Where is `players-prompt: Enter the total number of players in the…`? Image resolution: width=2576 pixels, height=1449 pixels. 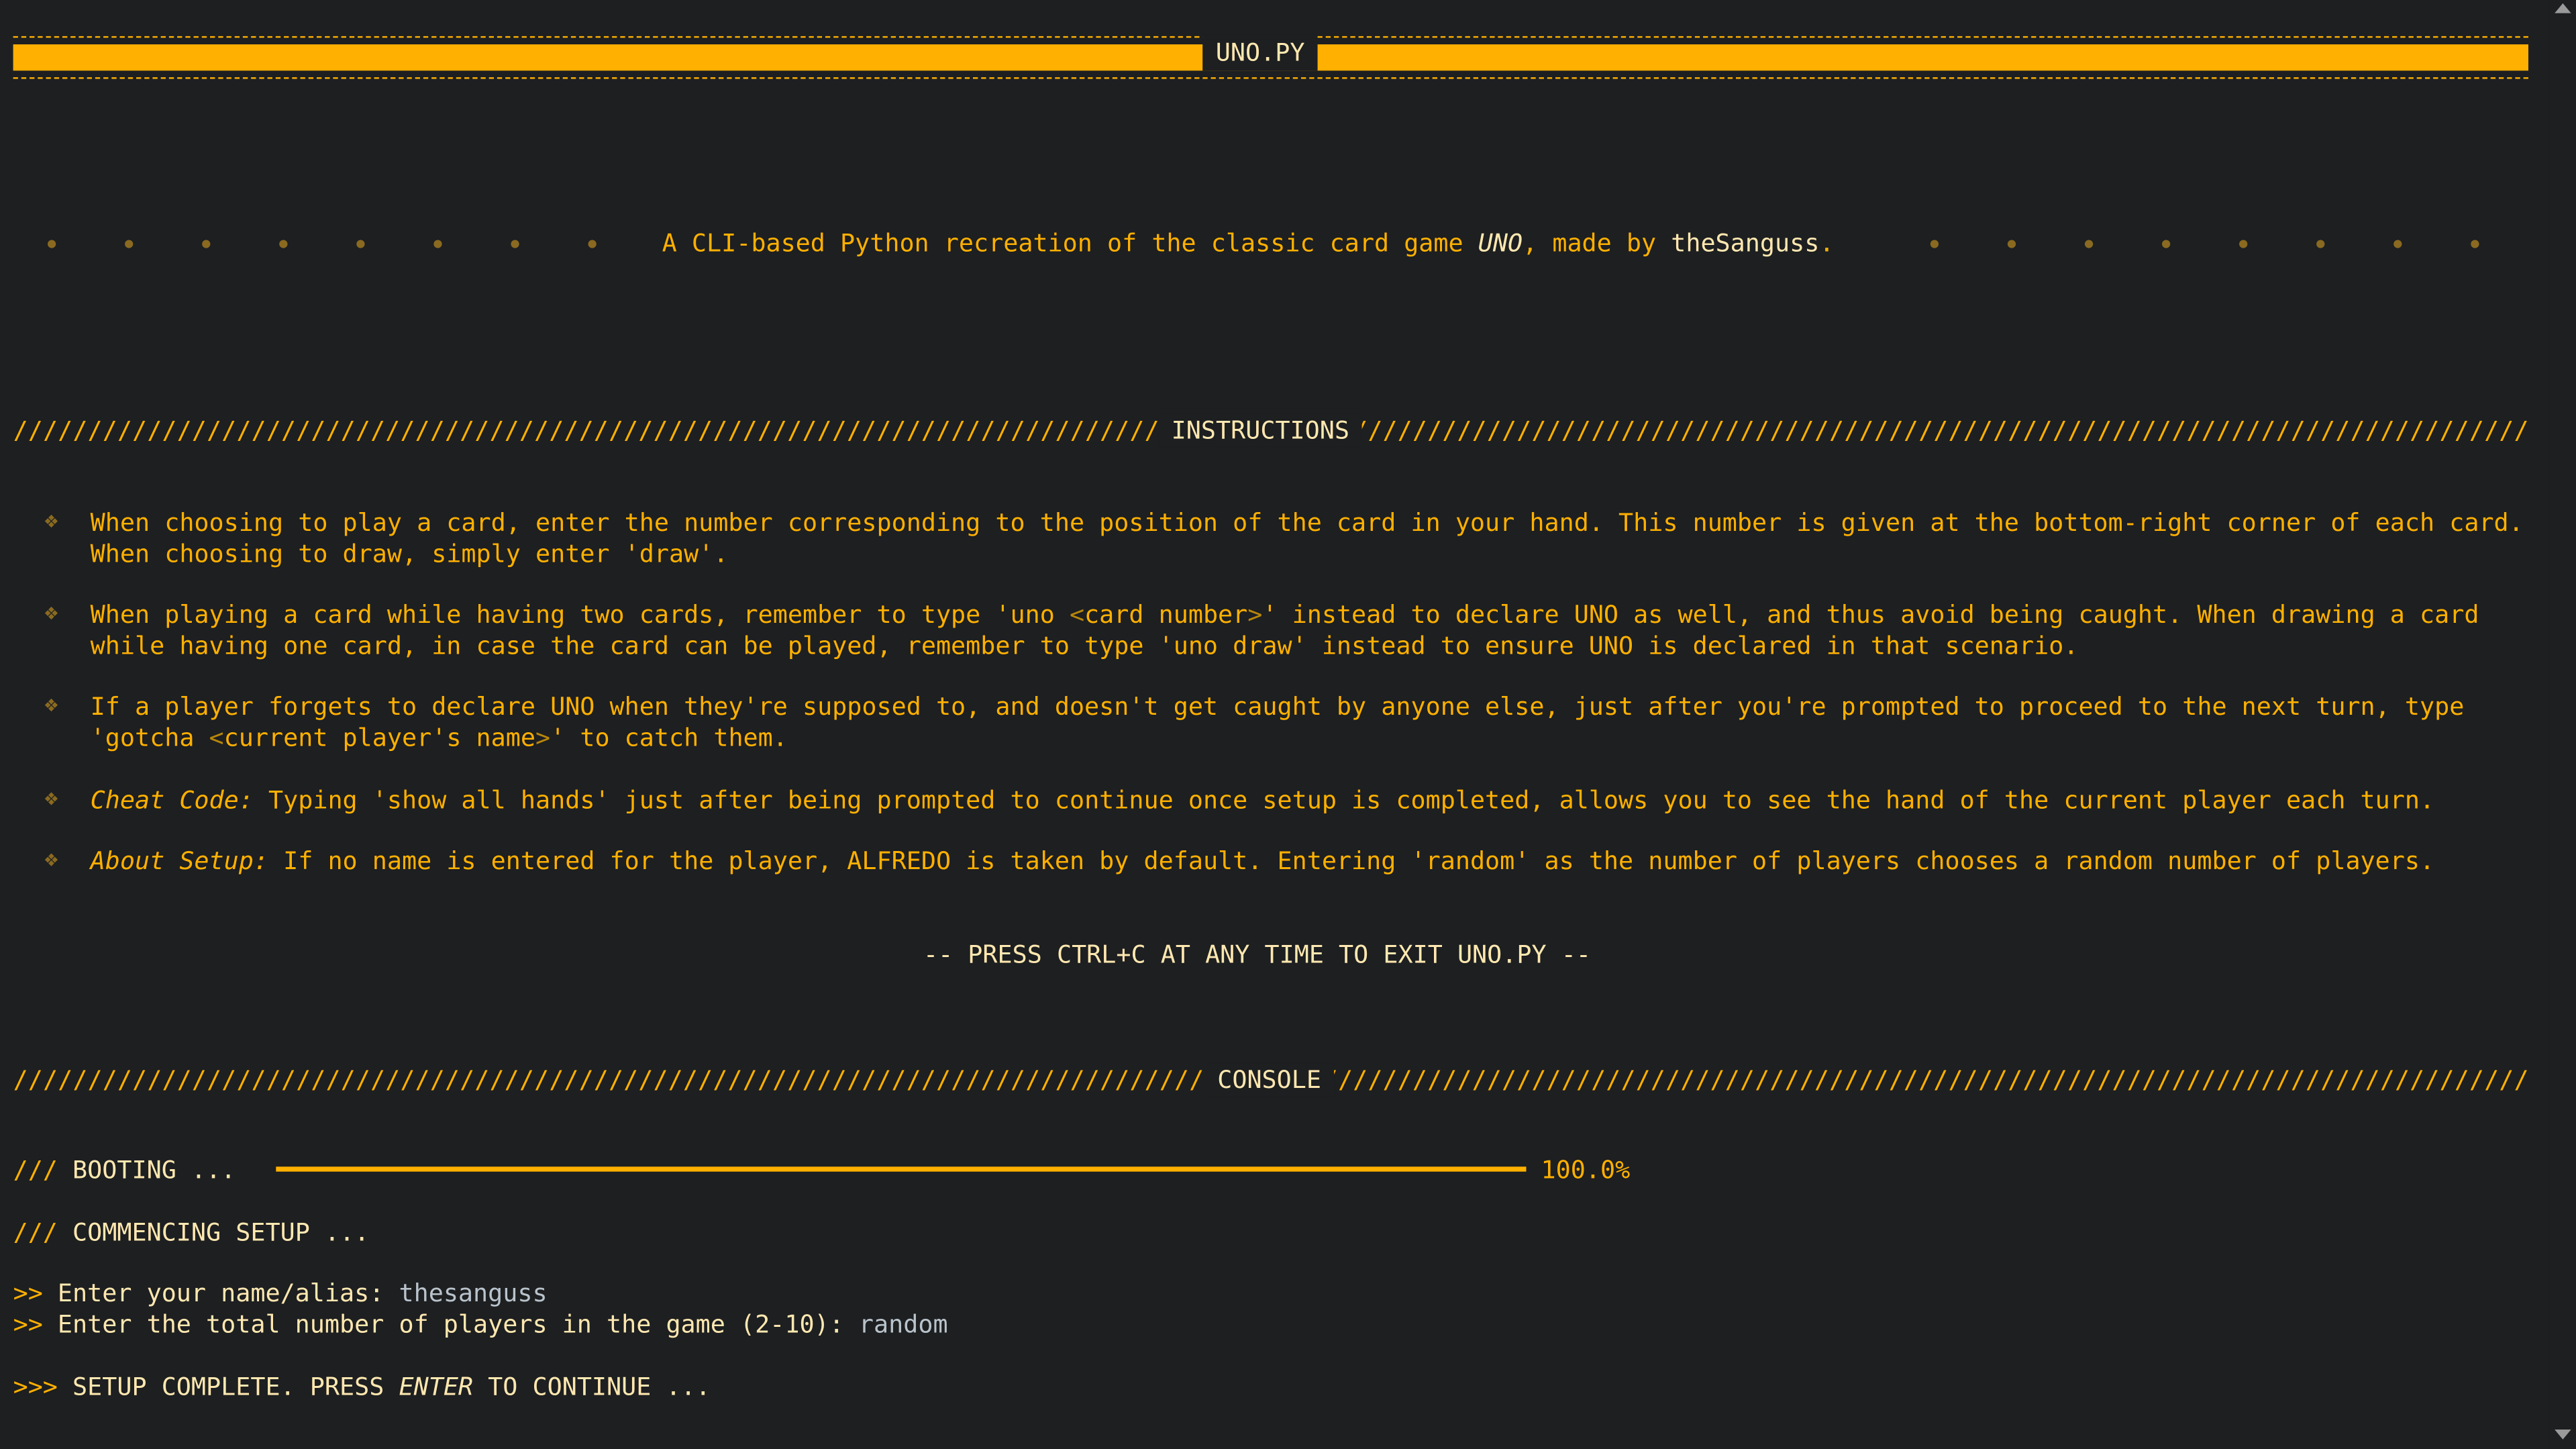 players-prompt: Enter the total number of players in the… is located at coordinates (458, 1324).